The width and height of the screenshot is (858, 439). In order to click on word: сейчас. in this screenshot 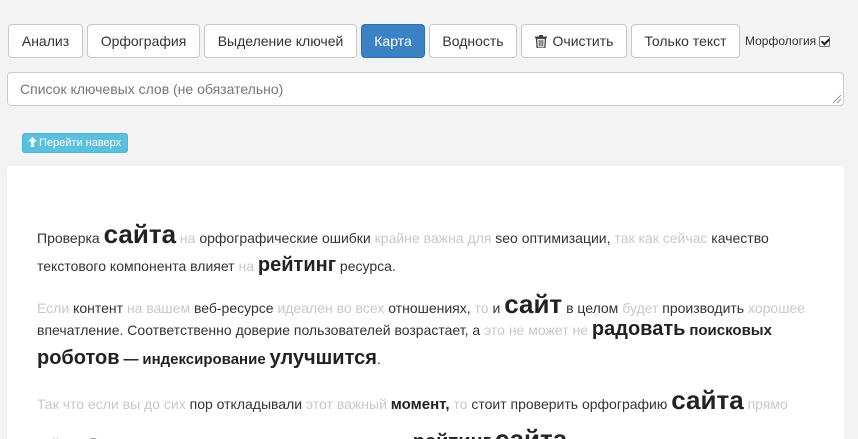, I will do `click(61, 437)`.